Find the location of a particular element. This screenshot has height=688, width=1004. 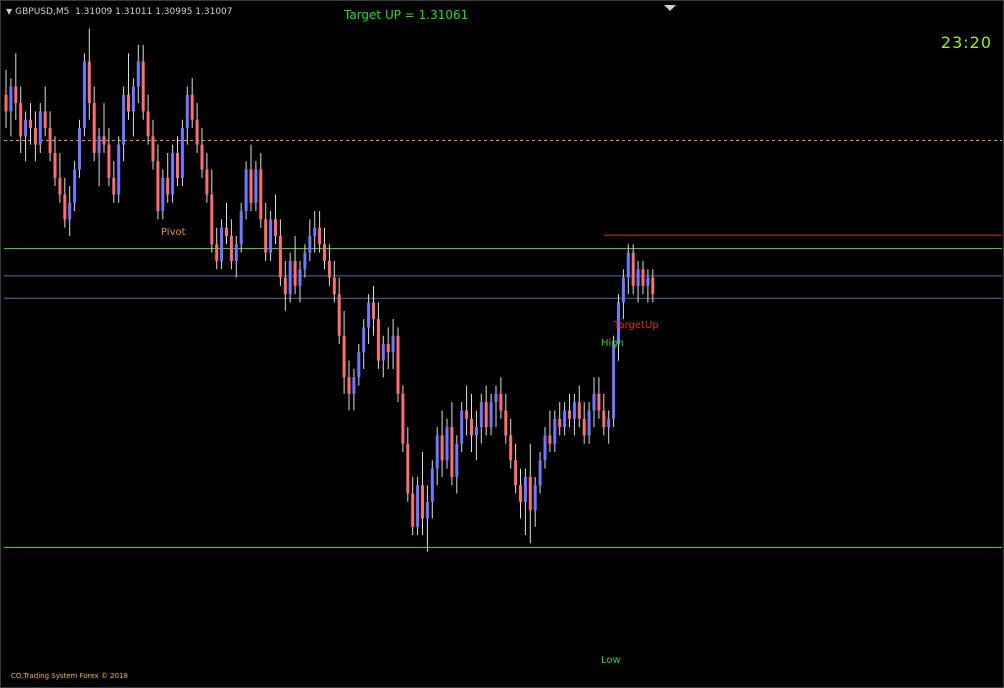

high-label: High is located at coordinates (612, 343).